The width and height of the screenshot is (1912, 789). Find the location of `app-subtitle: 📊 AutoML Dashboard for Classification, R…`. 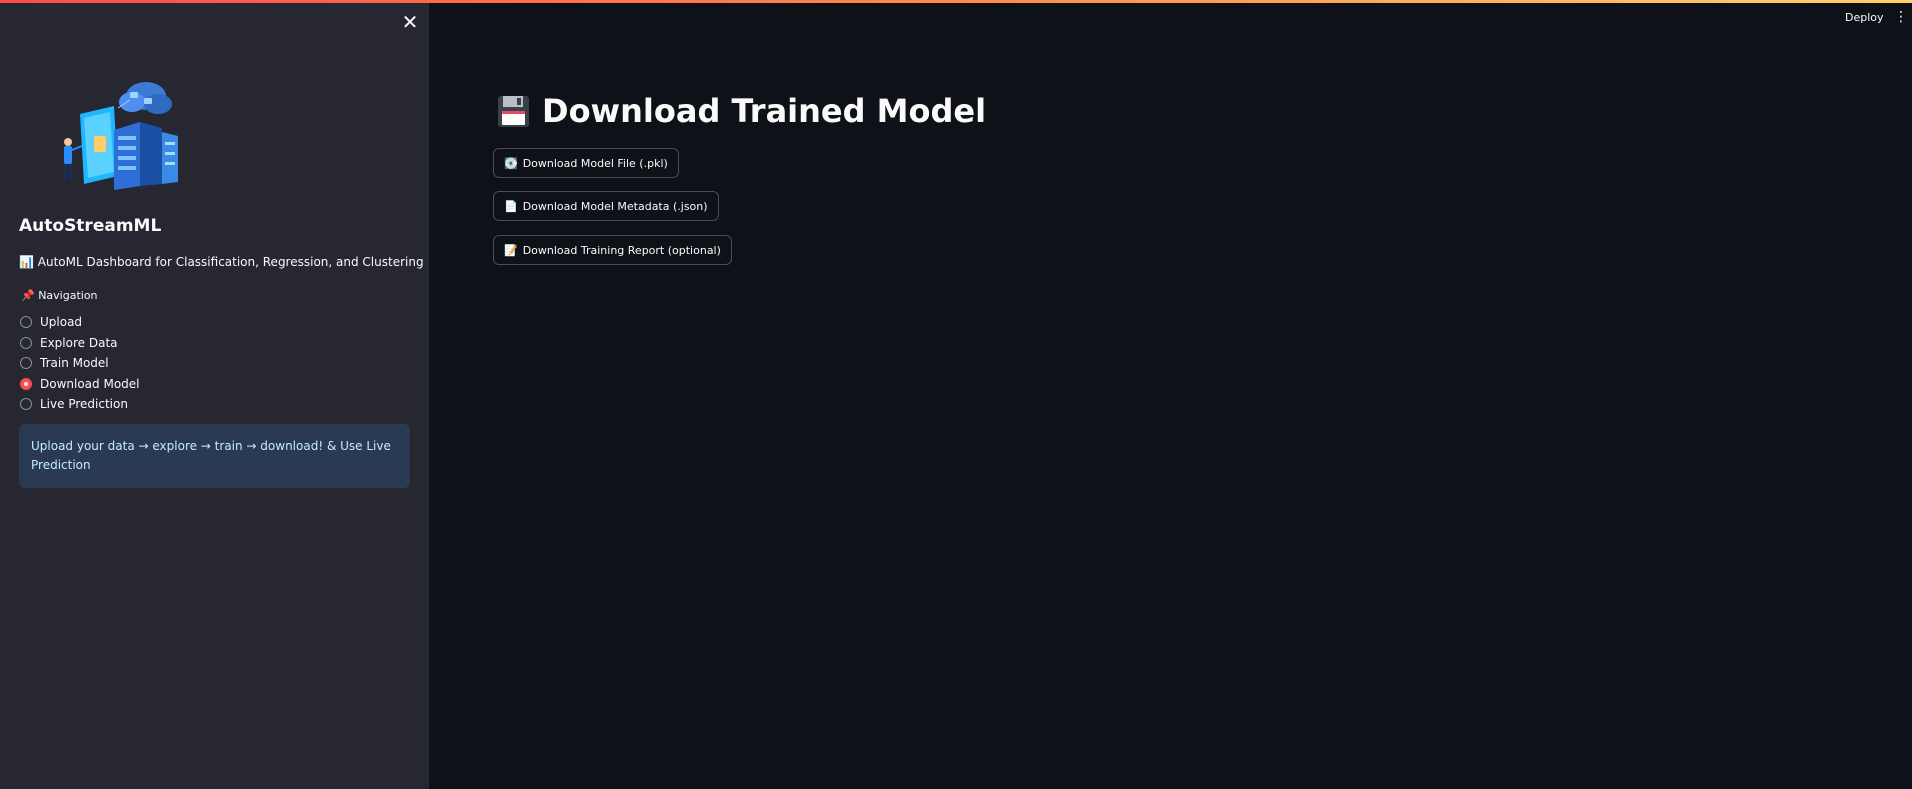

app-subtitle: 📊 AutoML Dashboard for Classification, R… is located at coordinates (221, 262).